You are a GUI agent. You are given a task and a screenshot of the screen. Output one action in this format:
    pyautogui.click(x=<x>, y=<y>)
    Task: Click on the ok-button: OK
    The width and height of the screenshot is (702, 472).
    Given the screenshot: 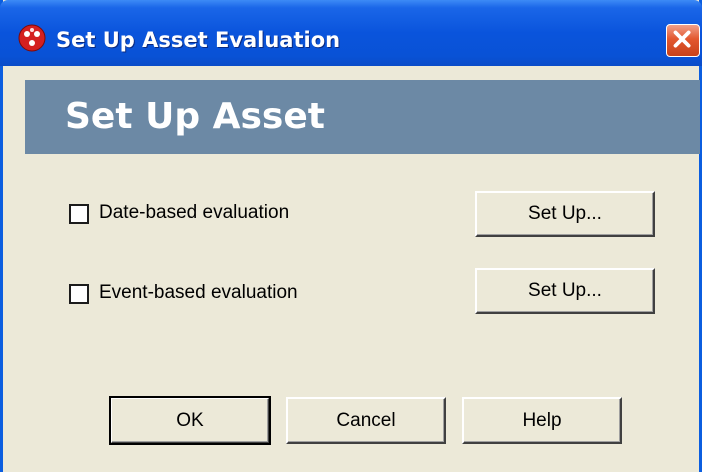 What is the action you would take?
    pyautogui.click(x=190, y=420)
    